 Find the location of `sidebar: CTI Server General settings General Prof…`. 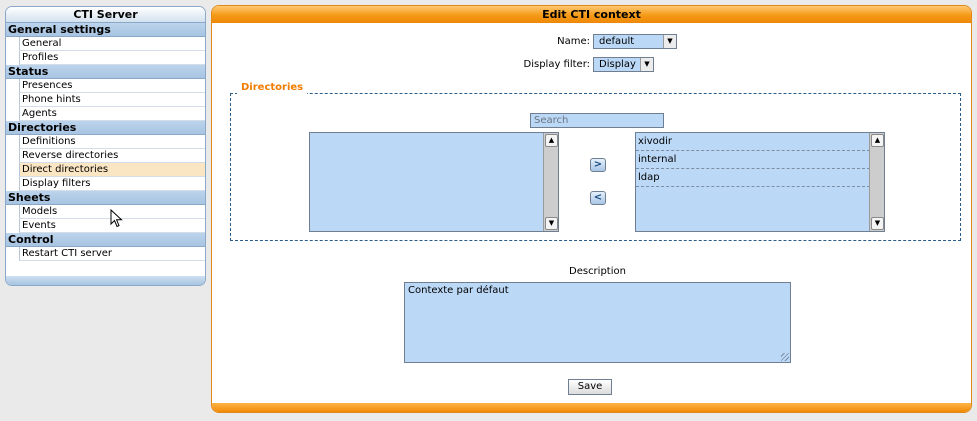

sidebar: CTI Server General settings General Prof… is located at coordinates (105, 146).